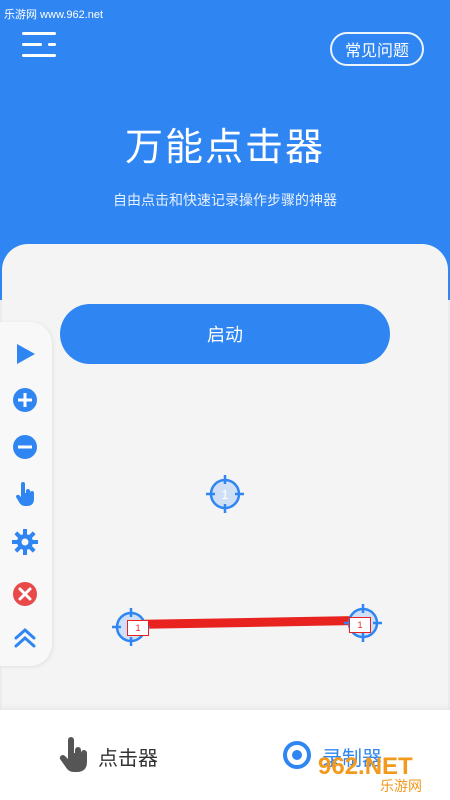  Describe the element at coordinates (377, 49) in the screenshot. I see `faq-button: 常见问题` at that location.